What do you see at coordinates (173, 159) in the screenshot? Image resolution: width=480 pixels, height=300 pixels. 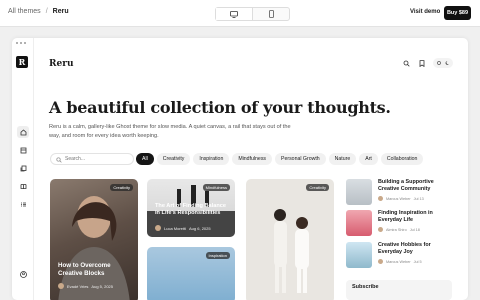 I see `filter-chip-creativity: Creativity` at bounding box center [173, 159].